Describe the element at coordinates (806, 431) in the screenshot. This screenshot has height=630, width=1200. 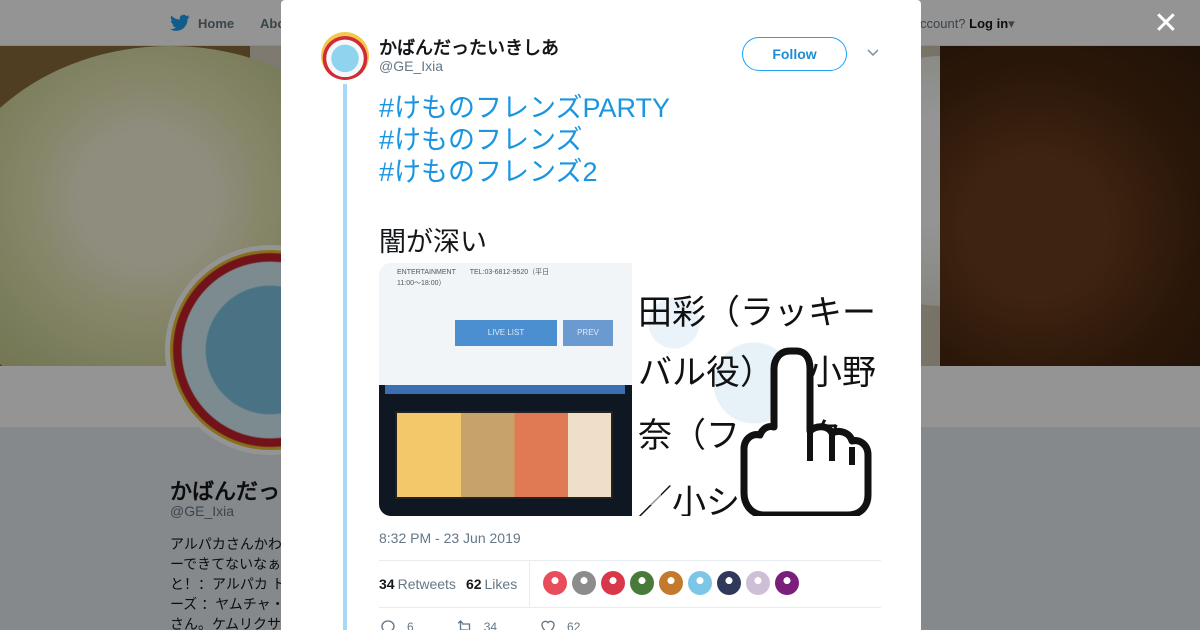
I see `pointing-hand-icon` at that location.